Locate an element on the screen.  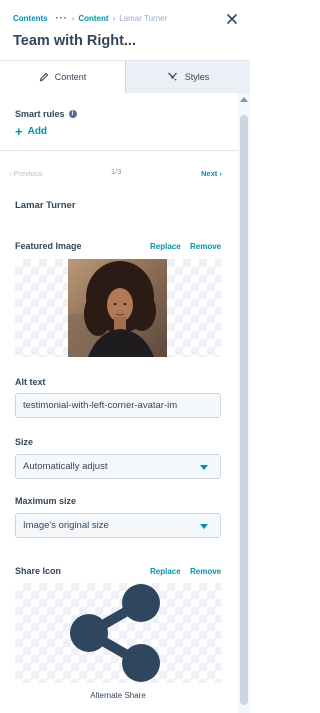
divider is located at coordinates (119, 150).